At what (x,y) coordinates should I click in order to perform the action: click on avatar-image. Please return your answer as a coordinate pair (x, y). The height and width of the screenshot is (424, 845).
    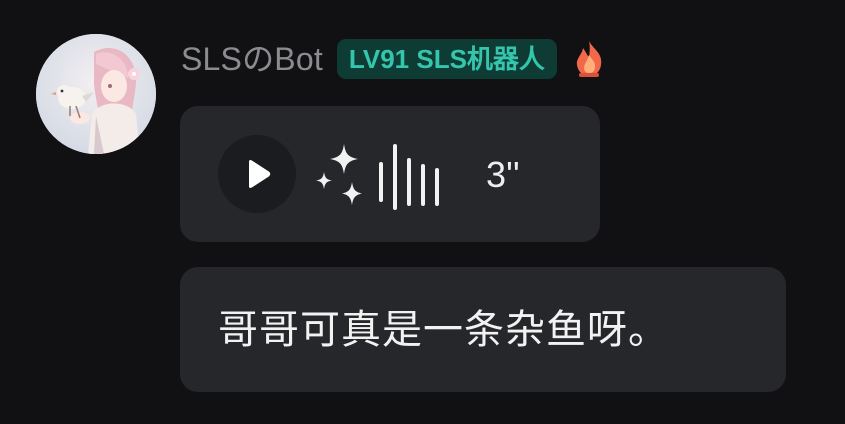
    Looking at the image, I should click on (96, 94).